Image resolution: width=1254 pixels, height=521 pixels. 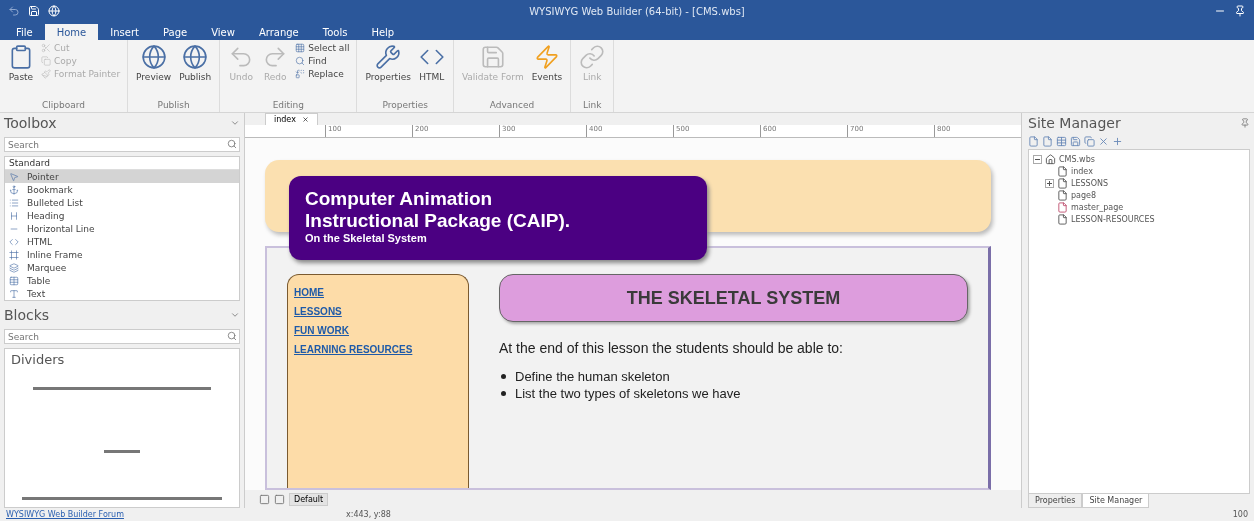 What do you see at coordinates (124, 32) in the screenshot?
I see `menu-tab: Insert` at bounding box center [124, 32].